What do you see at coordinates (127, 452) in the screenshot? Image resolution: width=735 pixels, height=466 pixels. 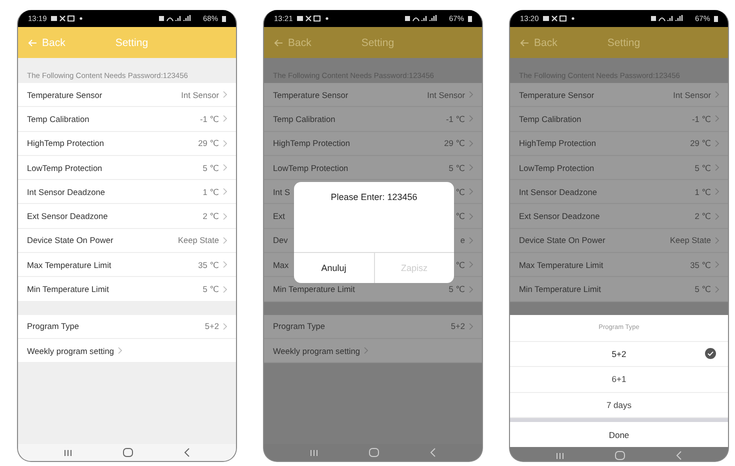 I see `home-icon` at bounding box center [127, 452].